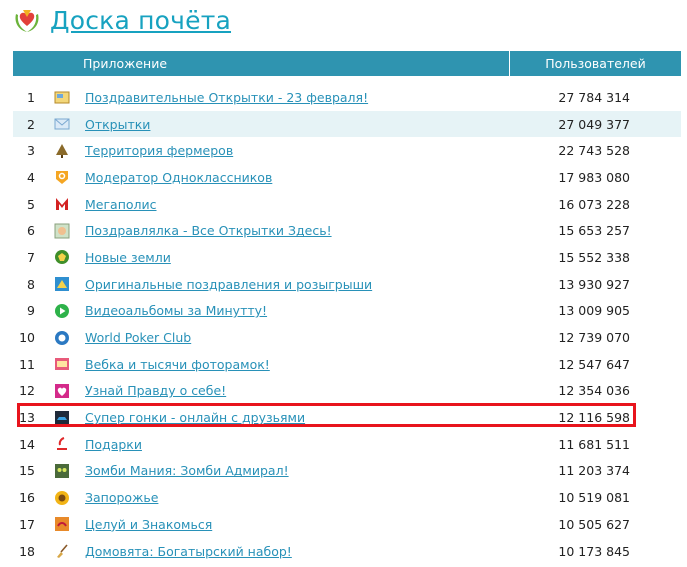 This screenshot has height=567, width=687. Describe the element at coordinates (62, 124) in the screenshot. I see `envelope-icon` at that location.